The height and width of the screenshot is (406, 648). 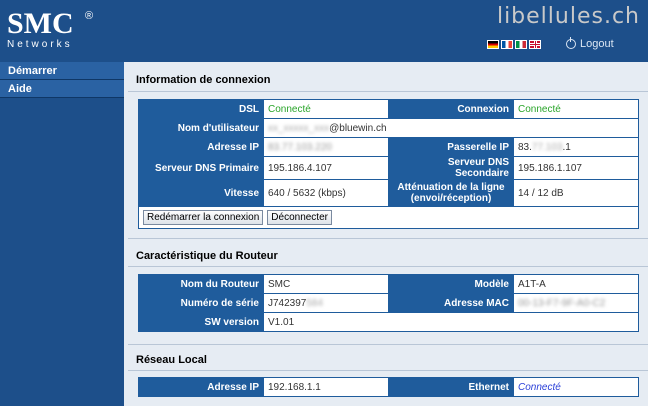 I want to click on connexion-status: Connecté, so click(x=576, y=109).